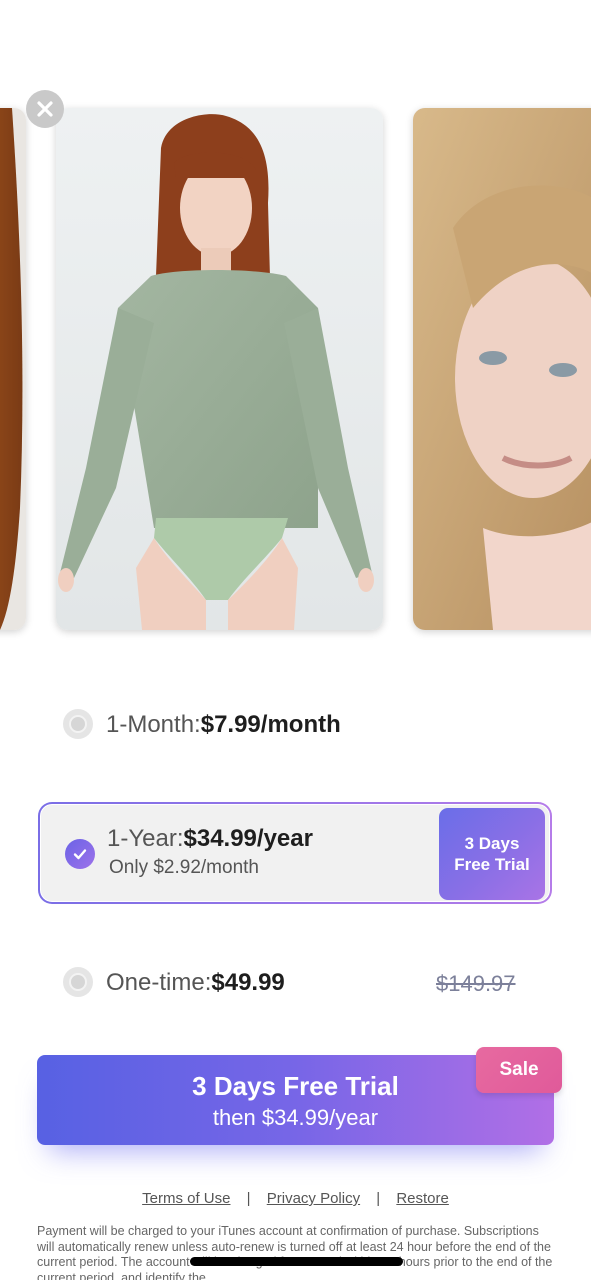 The width and height of the screenshot is (591, 1280). What do you see at coordinates (422, 1198) in the screenshot?
I see `restore-link: Restore` at bounding box center [422, 1198].